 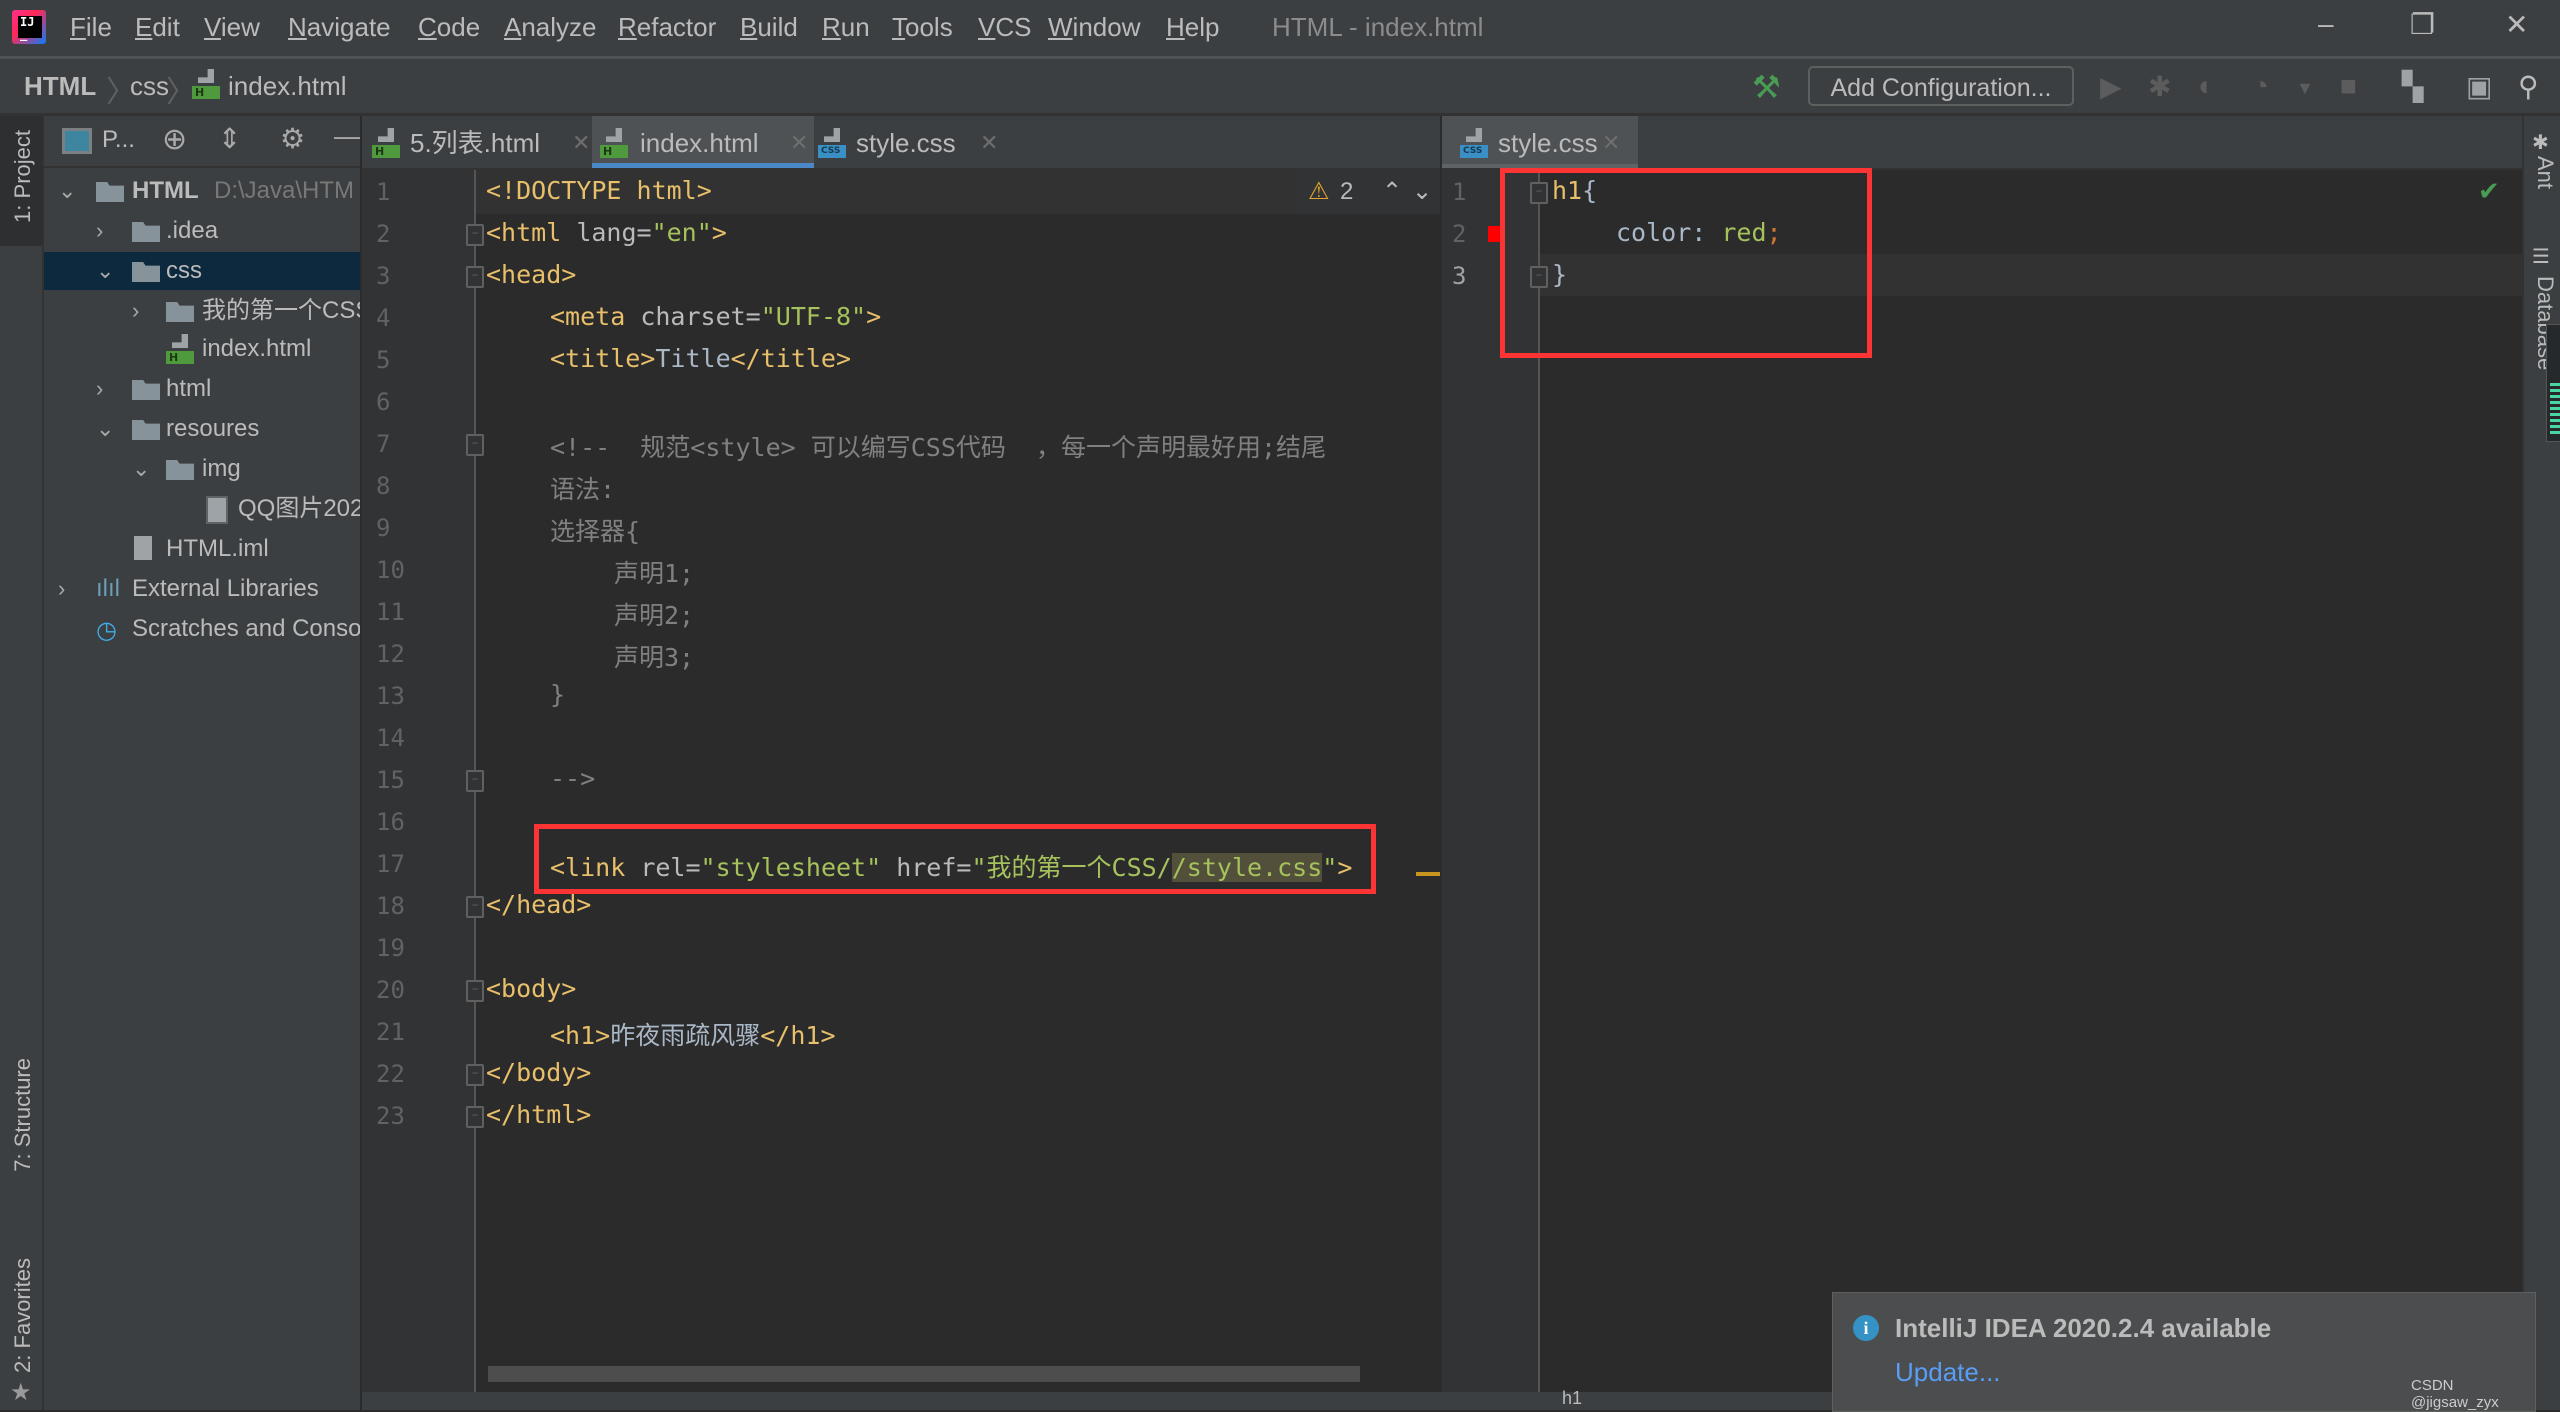 What do you see at coordinates (22, 763) in the screenshot?
I see `left-tool-strip` at bounding box center [22, 763].